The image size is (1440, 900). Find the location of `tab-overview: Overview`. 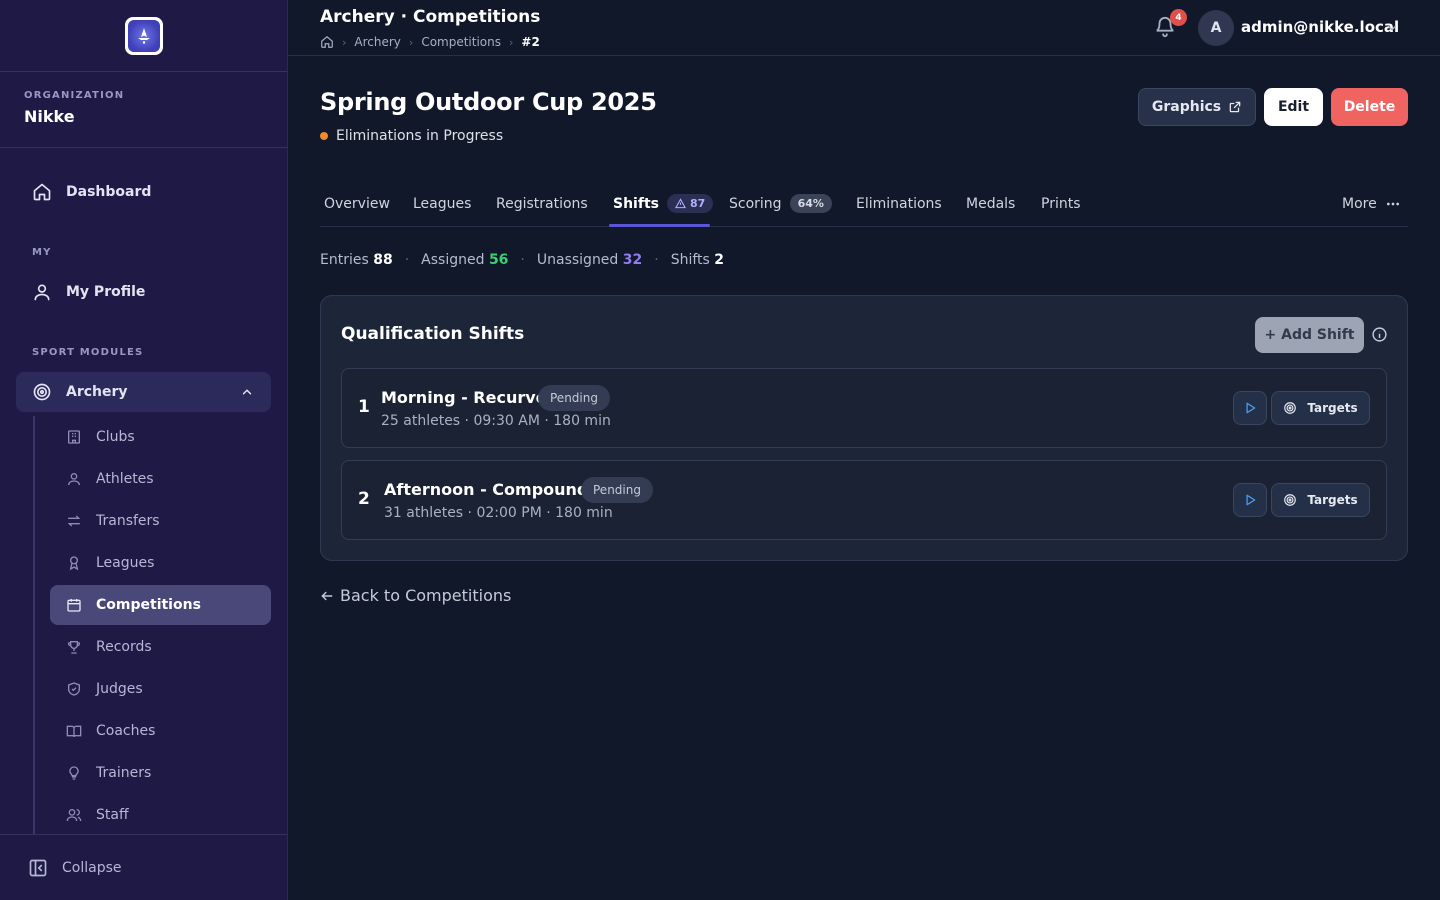

tab-overview: Overview is located at coordinates (357, 204).